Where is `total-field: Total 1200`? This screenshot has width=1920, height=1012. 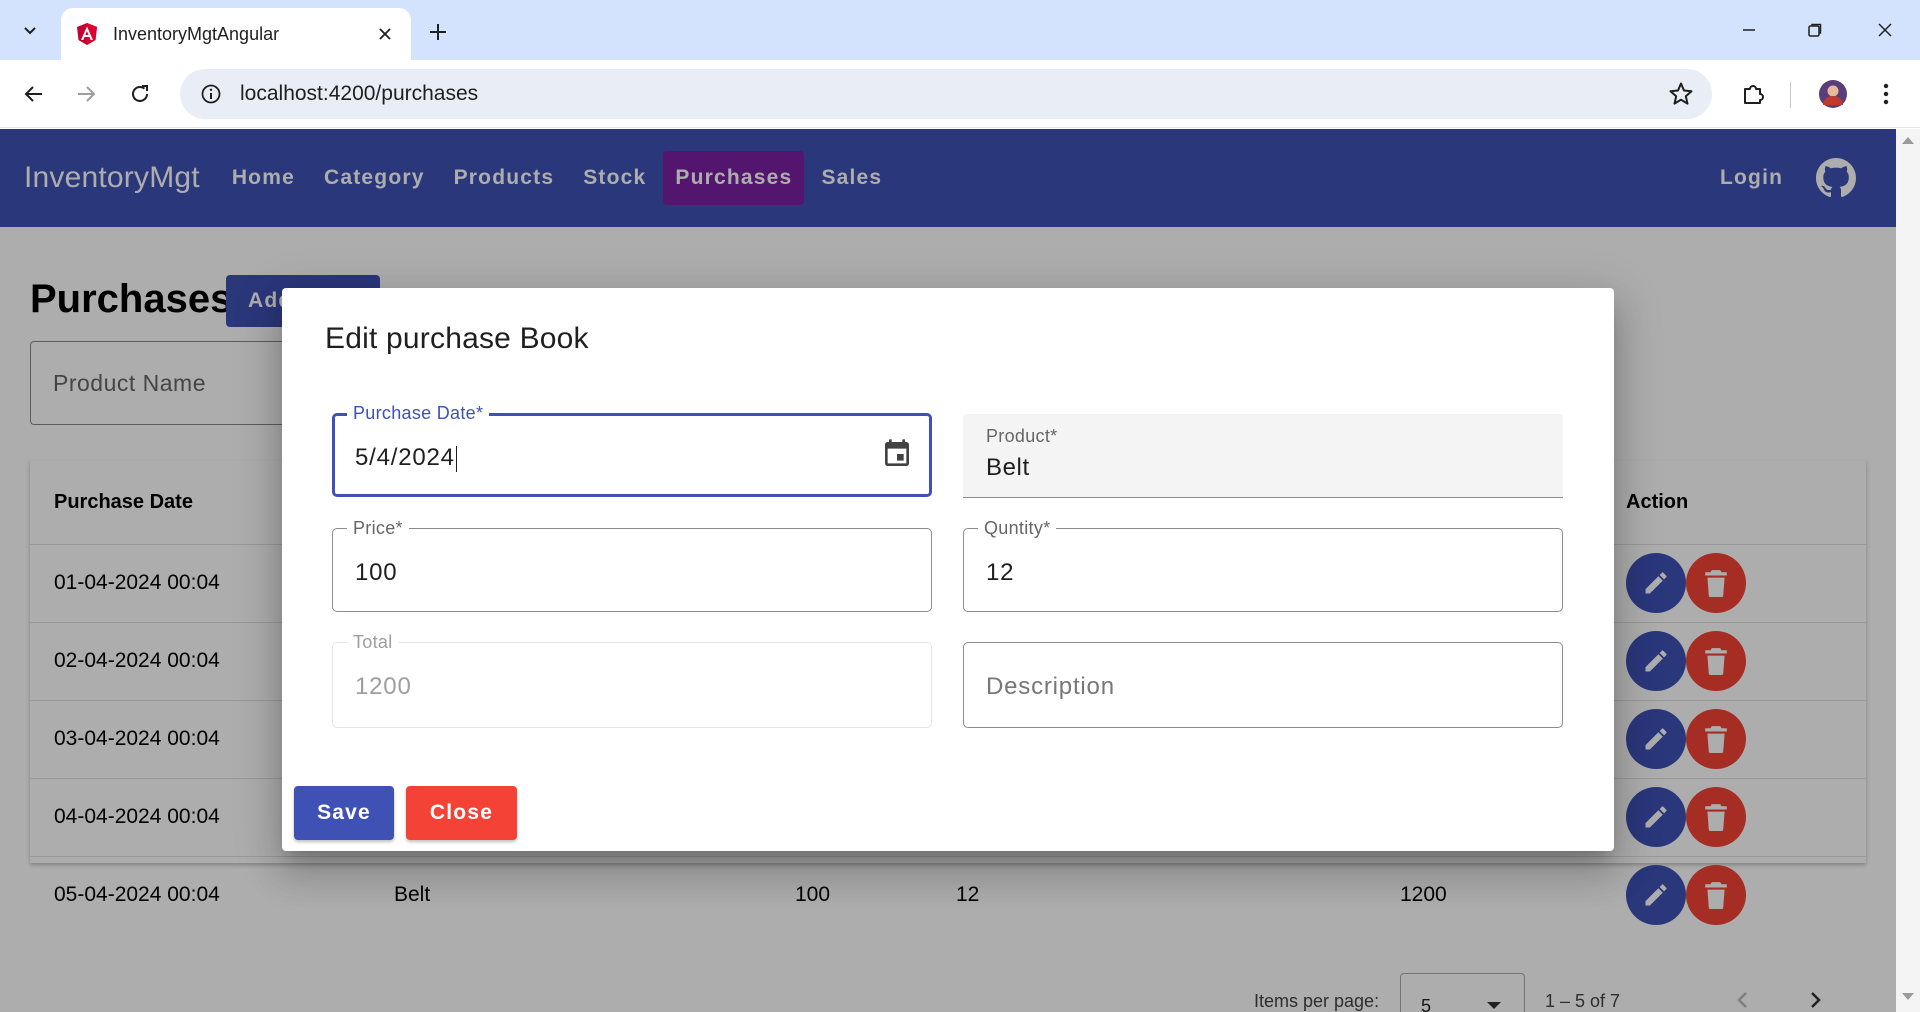
total-field: Total 1200 is located at coordinates (632, 680).